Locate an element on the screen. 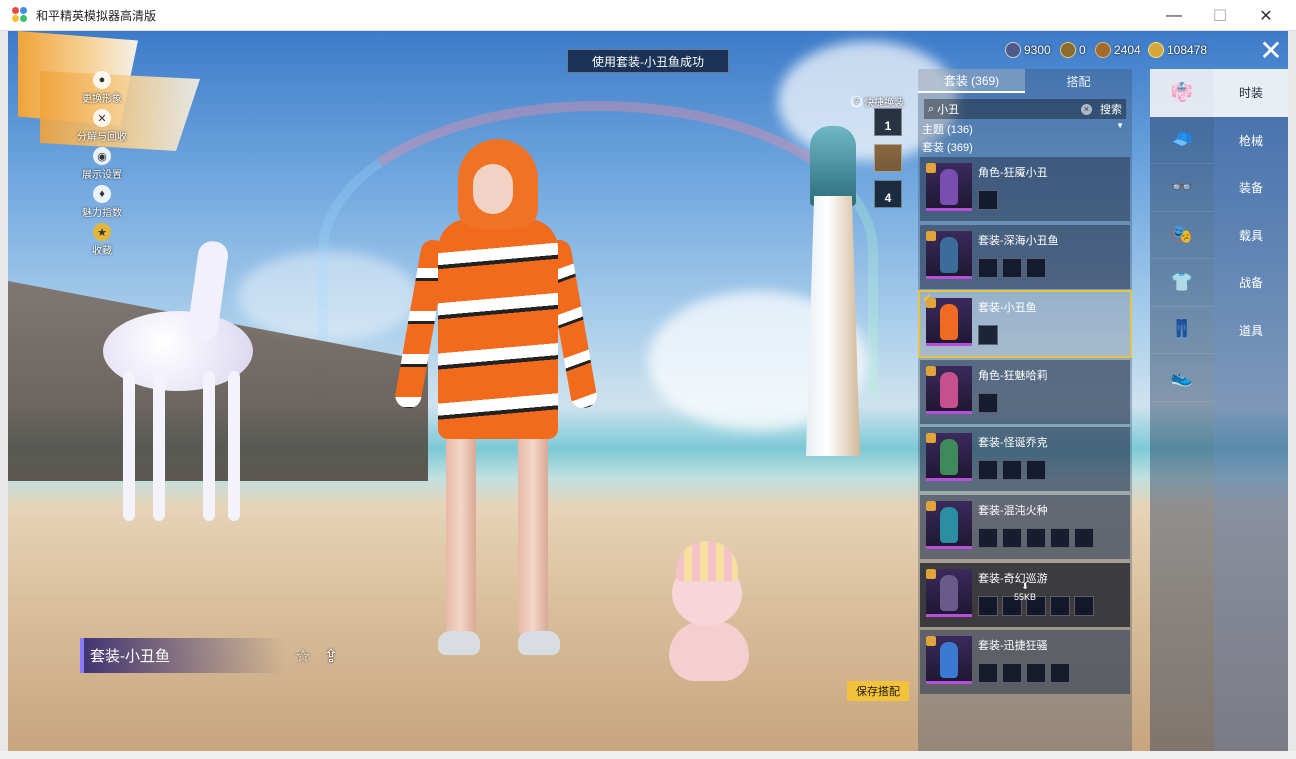 This screenshot has width=1296, height=759. success-toast: 使用套装-小丑鱼成功 is located at coordinates (648, 61).